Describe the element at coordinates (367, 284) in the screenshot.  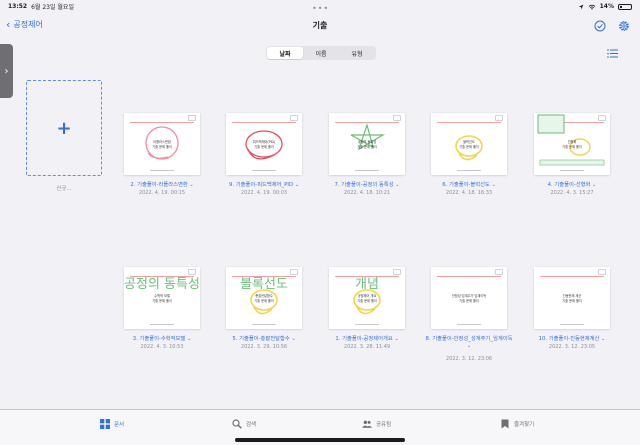
I see `handwritten-heading: 개념` at that location.